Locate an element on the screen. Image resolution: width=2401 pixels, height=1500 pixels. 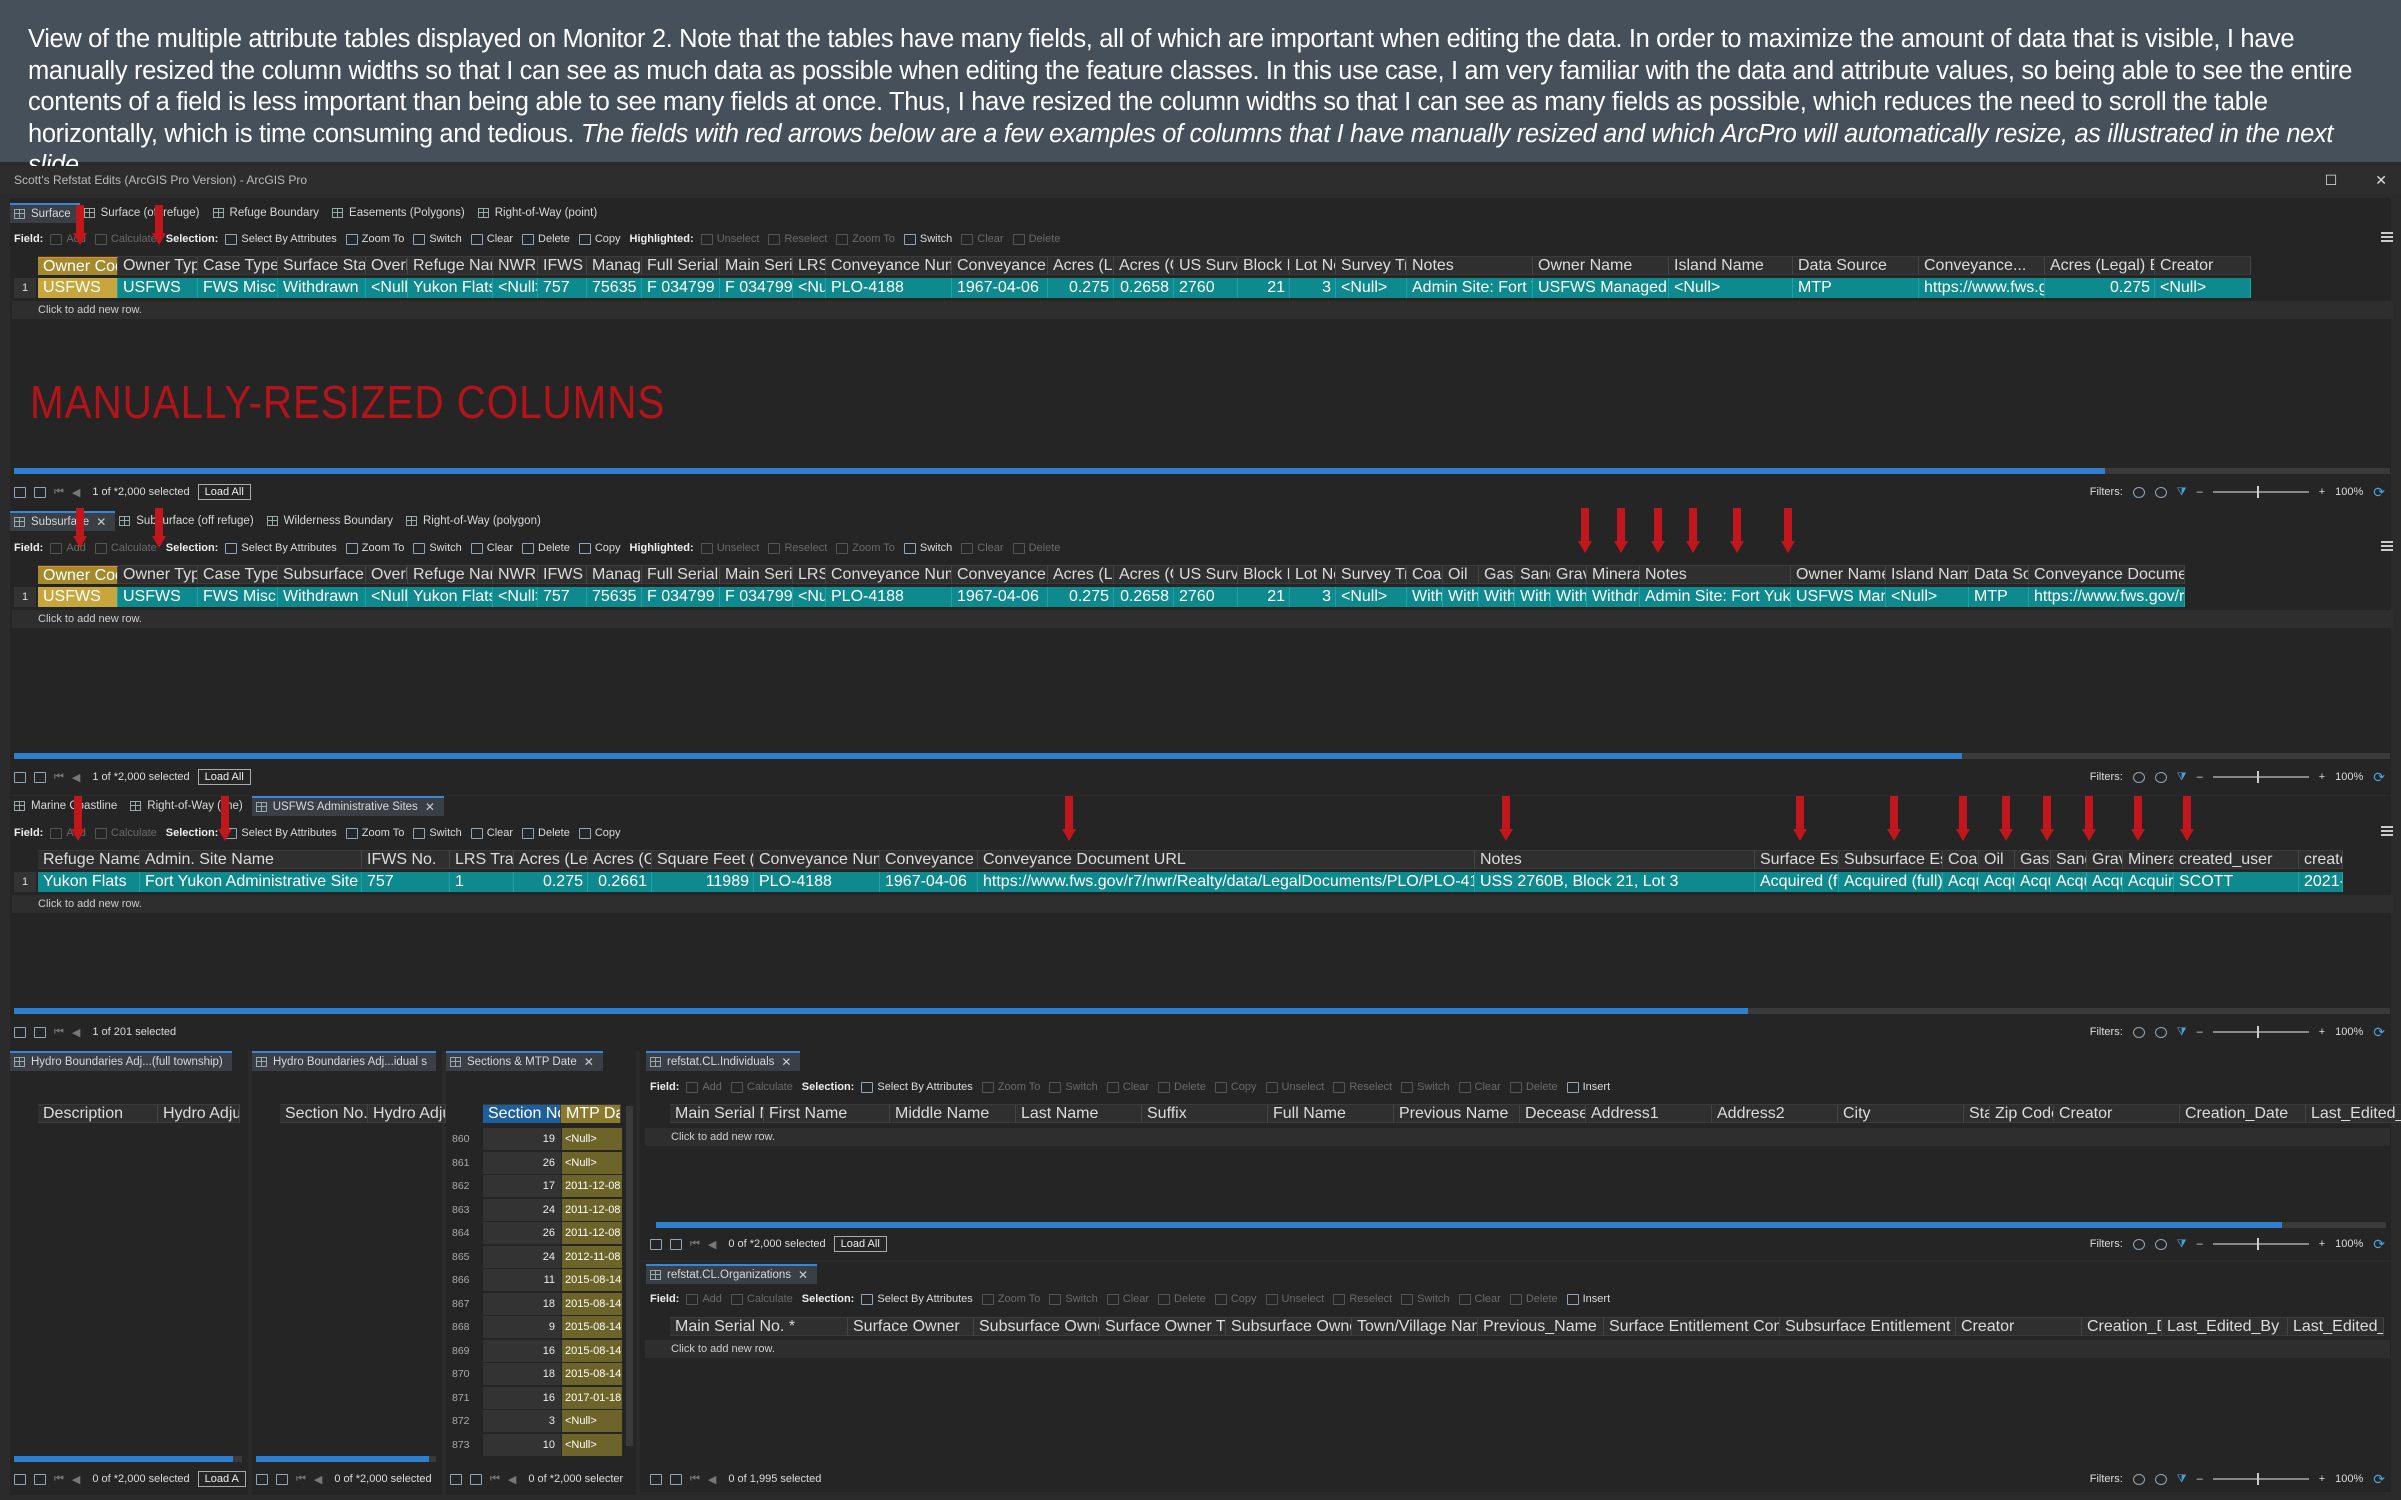
table-cell: Admin Site: Fort Yukon Adm is located at coordinates (1715, 597).